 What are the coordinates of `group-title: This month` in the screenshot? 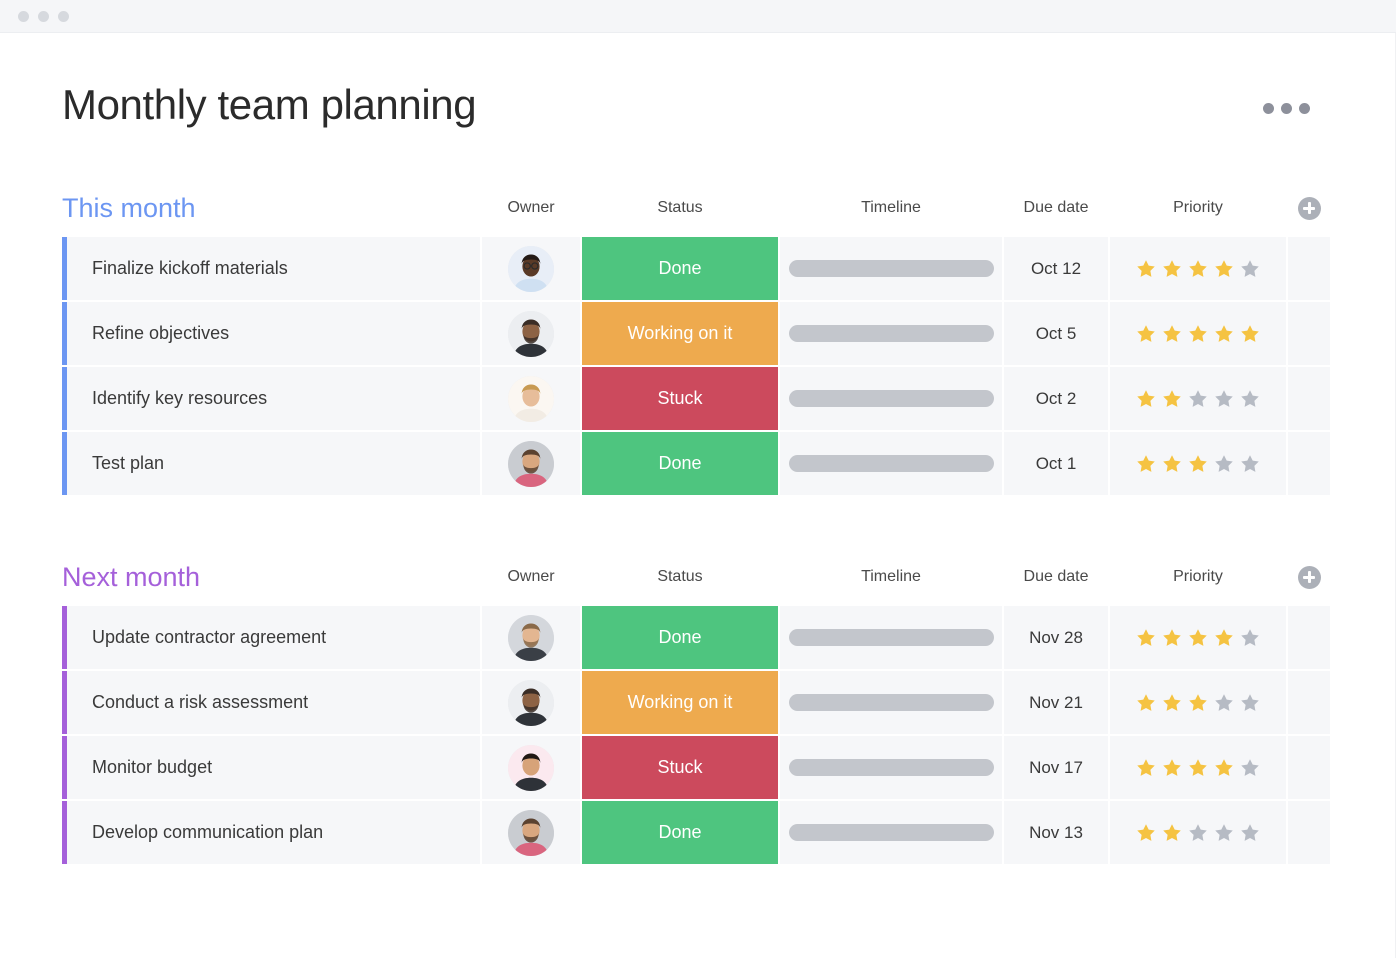 It's located at (271, 208).